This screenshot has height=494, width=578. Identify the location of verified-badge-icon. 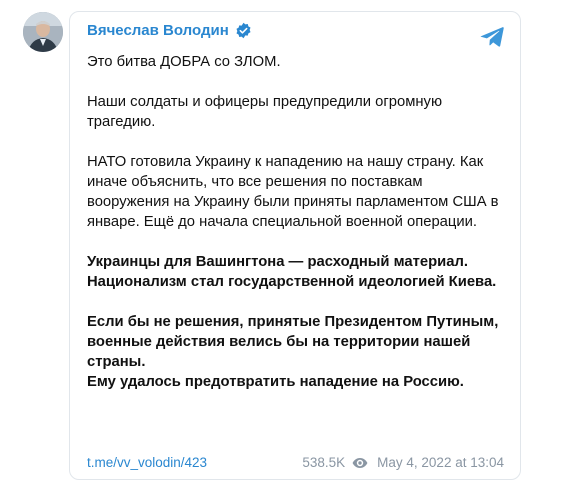
(243, 30).